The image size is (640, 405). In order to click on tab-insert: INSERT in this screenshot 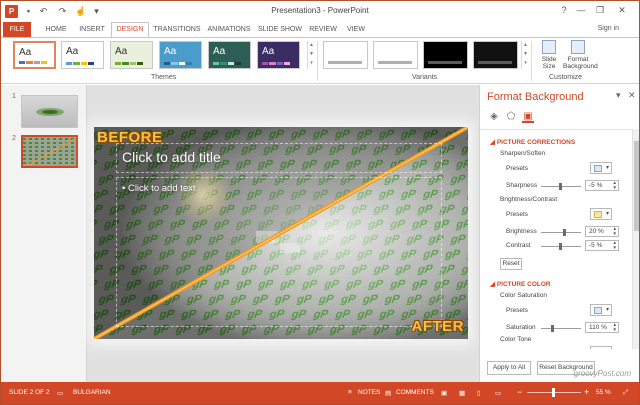, I will do `click(92, 29)`.